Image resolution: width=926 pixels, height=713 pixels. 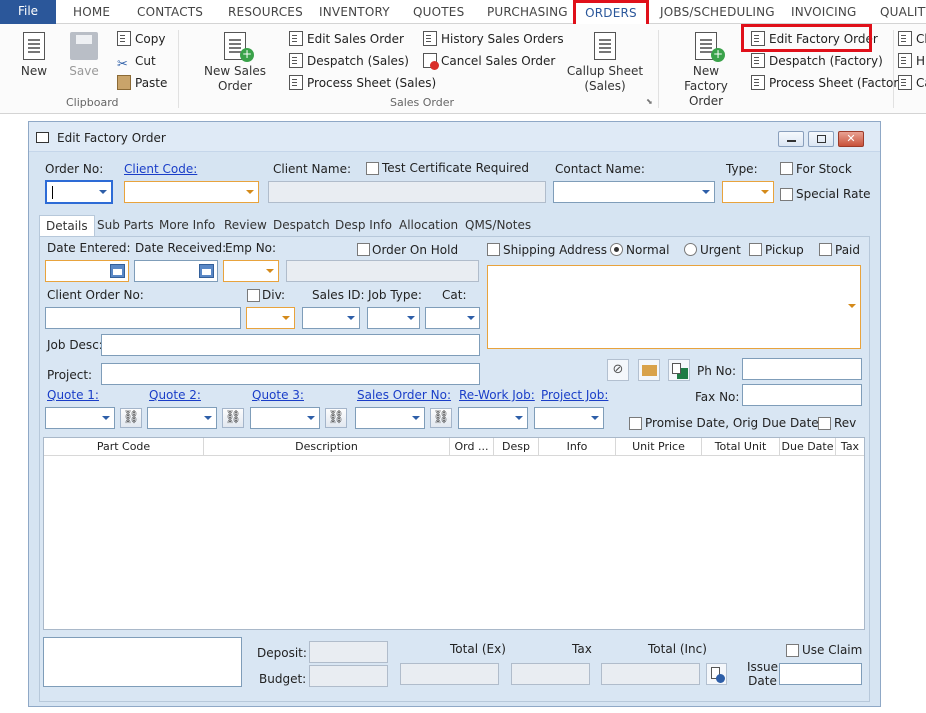 I want to click on rework-job-link: Re-Work Job:, so click(x=497, y=395).